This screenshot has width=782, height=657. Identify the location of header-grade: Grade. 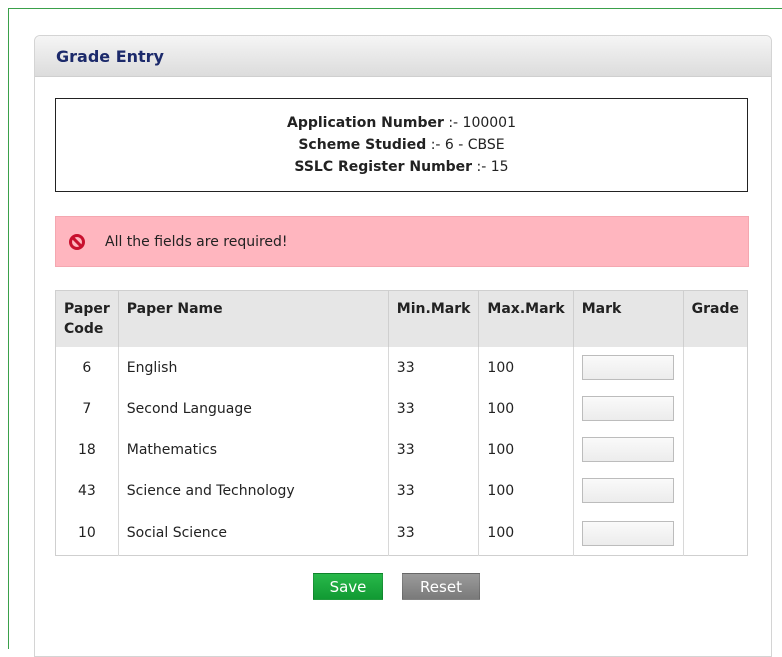
(715, 318).